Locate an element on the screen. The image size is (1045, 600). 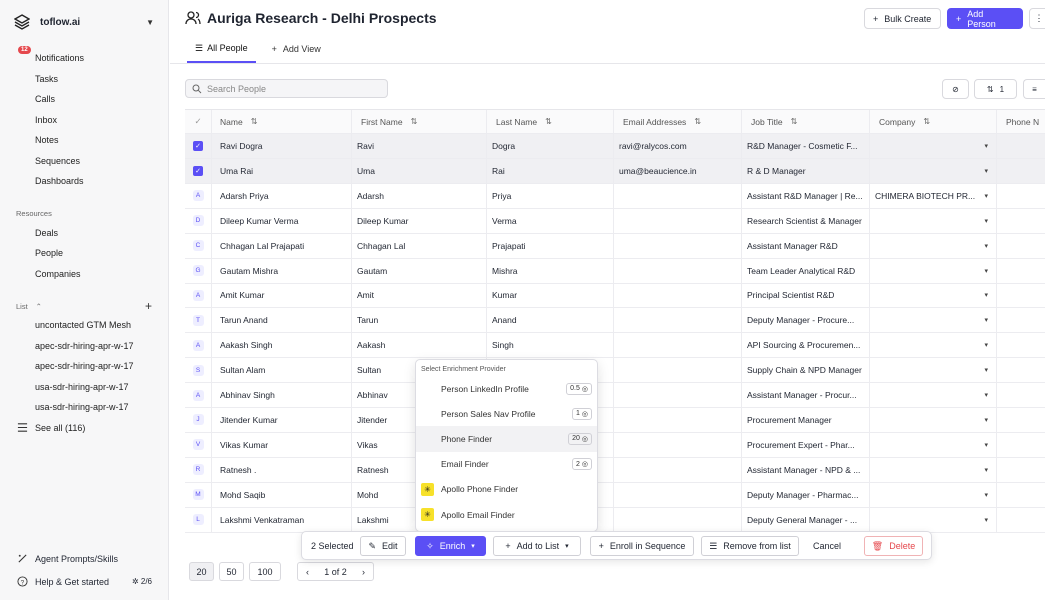
name-cell: Adarsh Priya is located at coordinates (282, 195).